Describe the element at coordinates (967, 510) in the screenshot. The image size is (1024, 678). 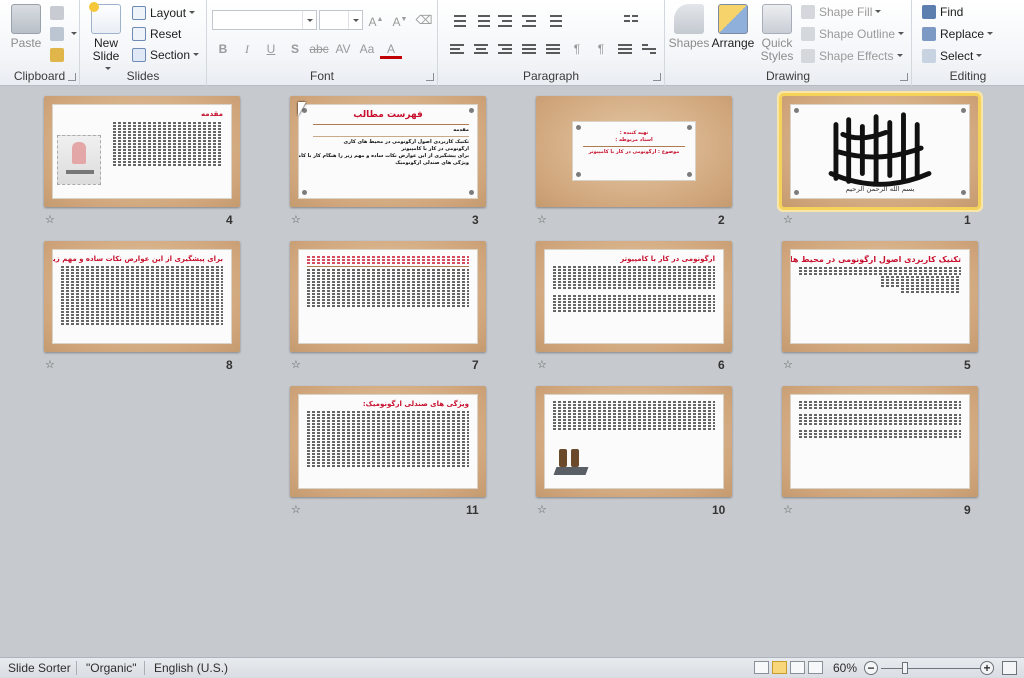
I see `slide-9-number: 9` at that location.